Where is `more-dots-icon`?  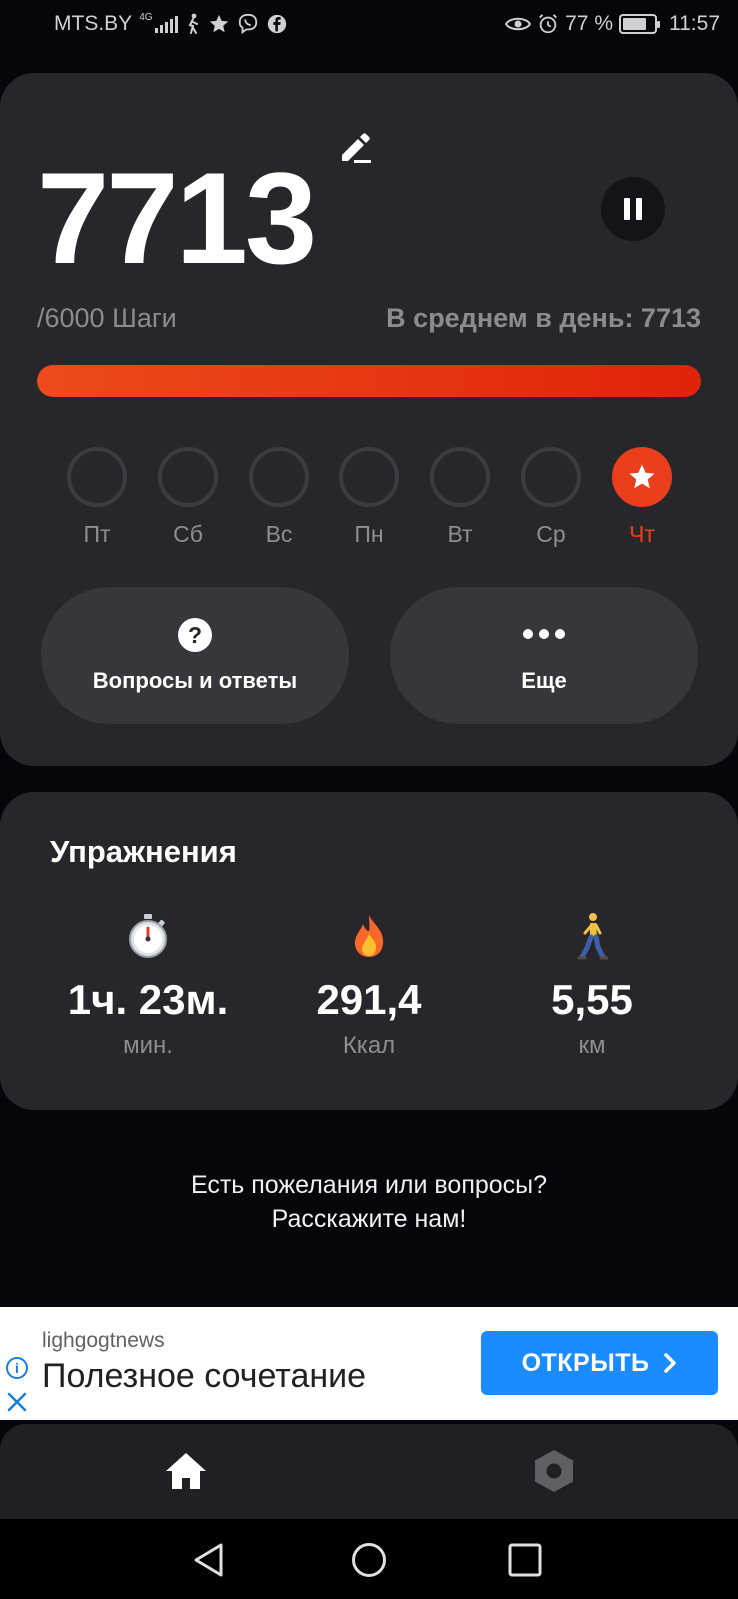
more-dots-icon is located at coordinates (544, 628).